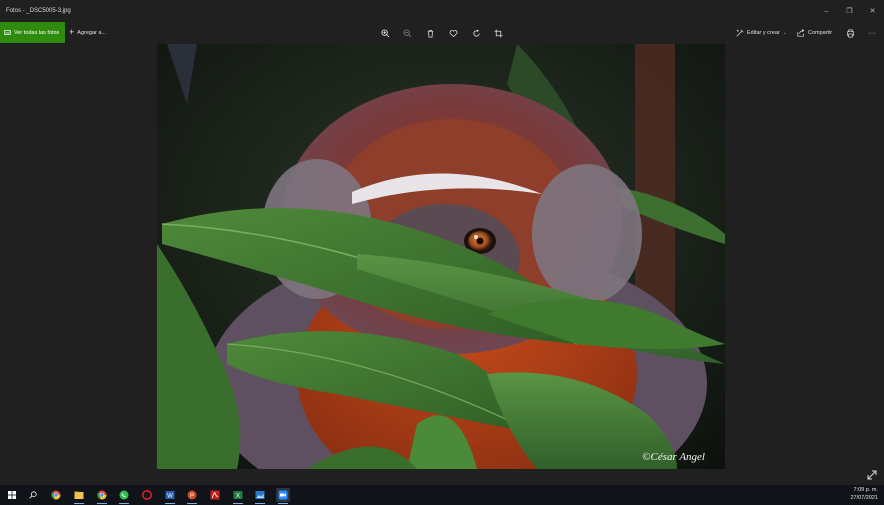 This screenshot has width=884, height=505. I want to click on zoom-icon, so click(283, 495).